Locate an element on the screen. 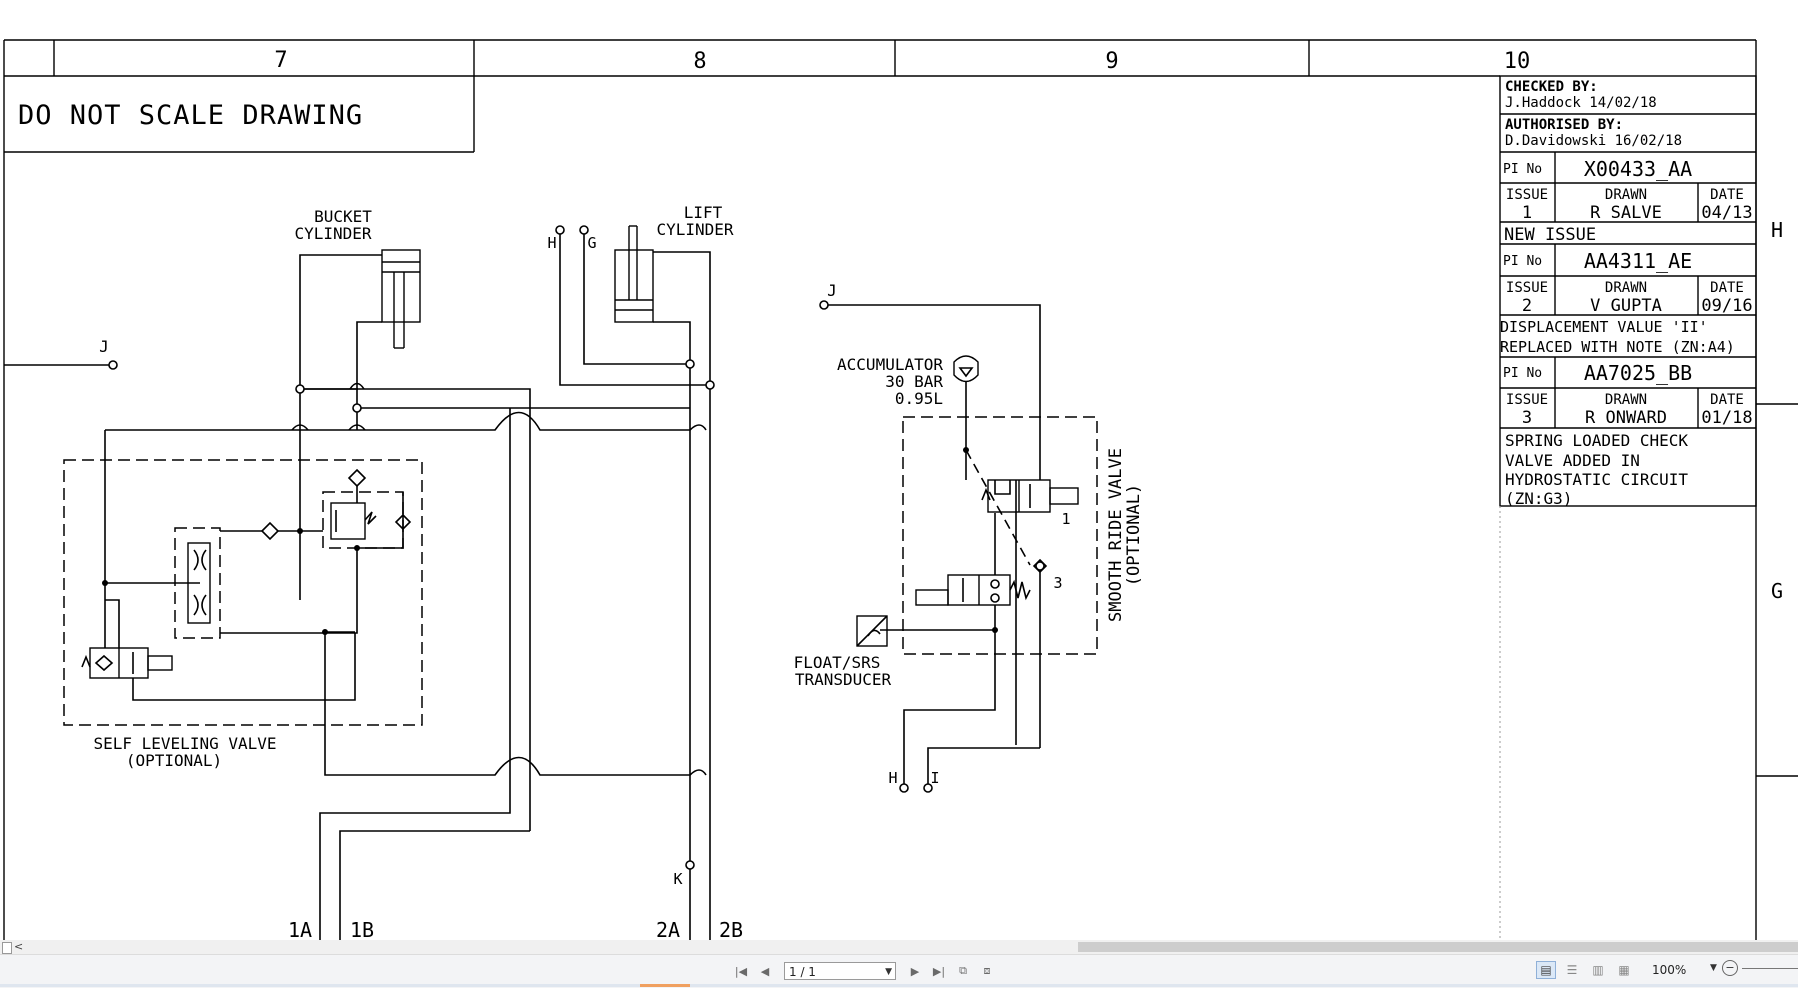 The width and height of the screenshot is (1798, 988). checked-by-label: CHECKED BY: is located at coordinates (1551, 87).